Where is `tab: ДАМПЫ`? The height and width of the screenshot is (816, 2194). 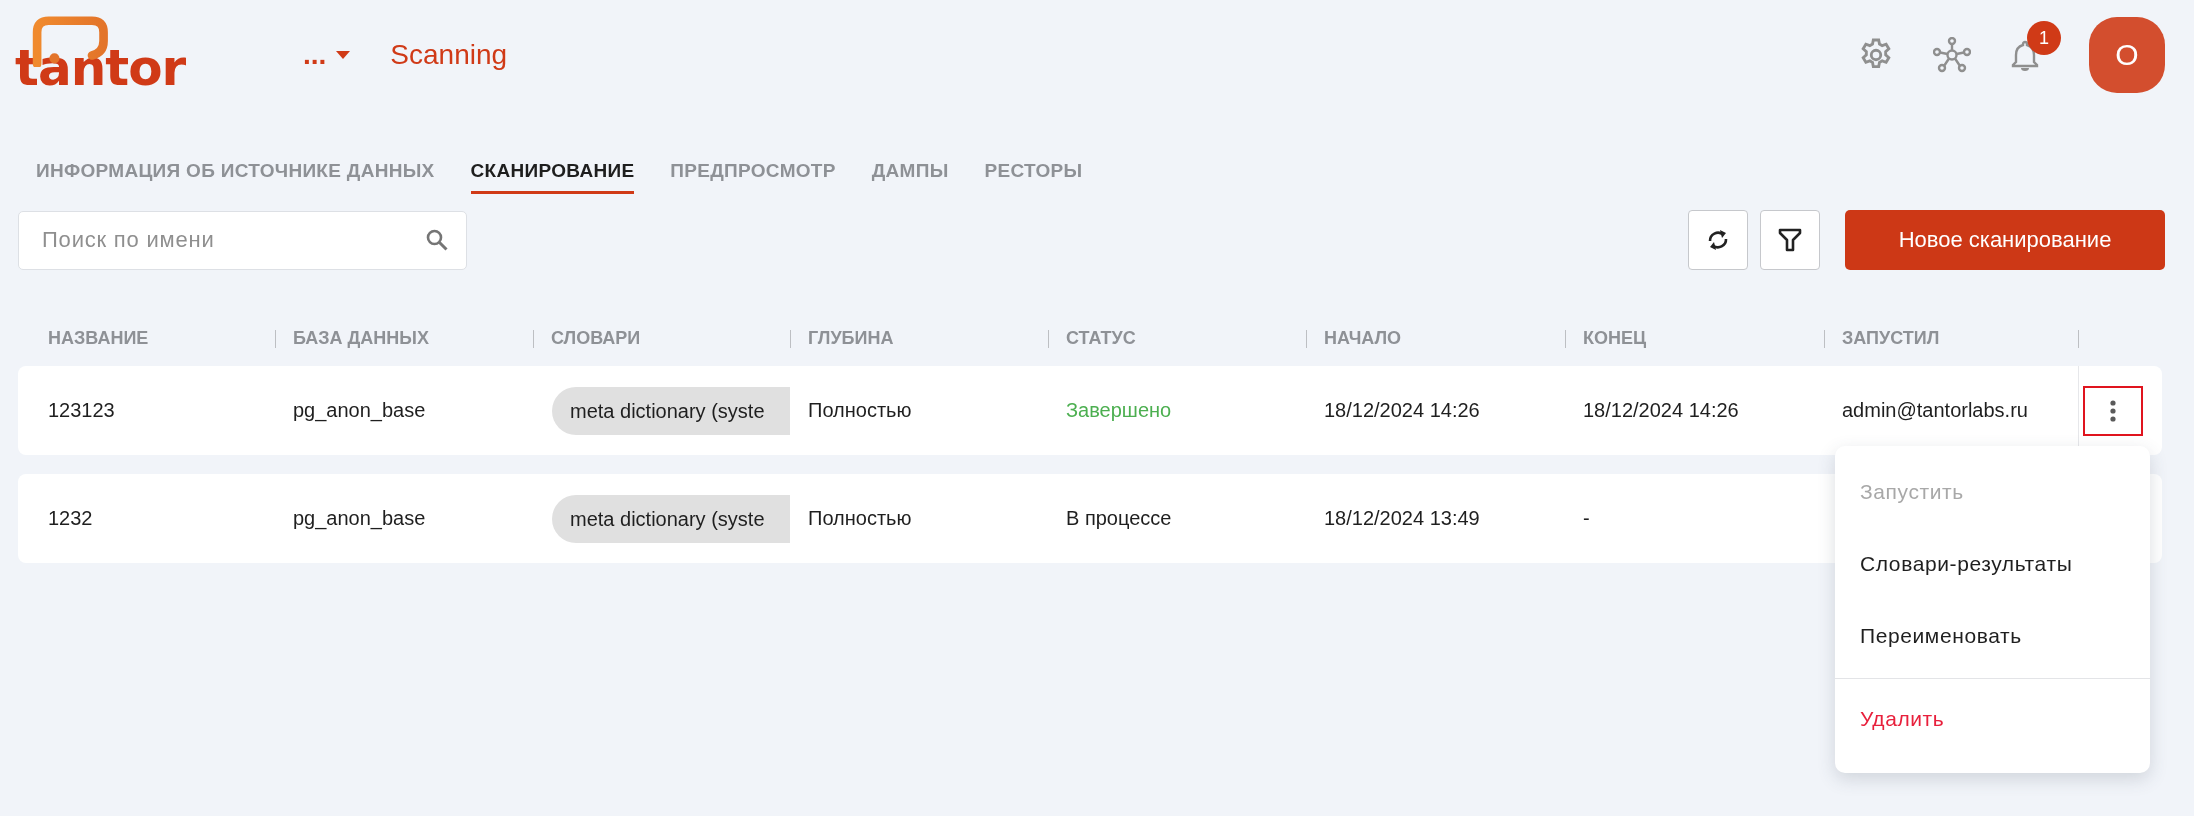
tab: ДАМПЫ is located at coordinates (910, 177).